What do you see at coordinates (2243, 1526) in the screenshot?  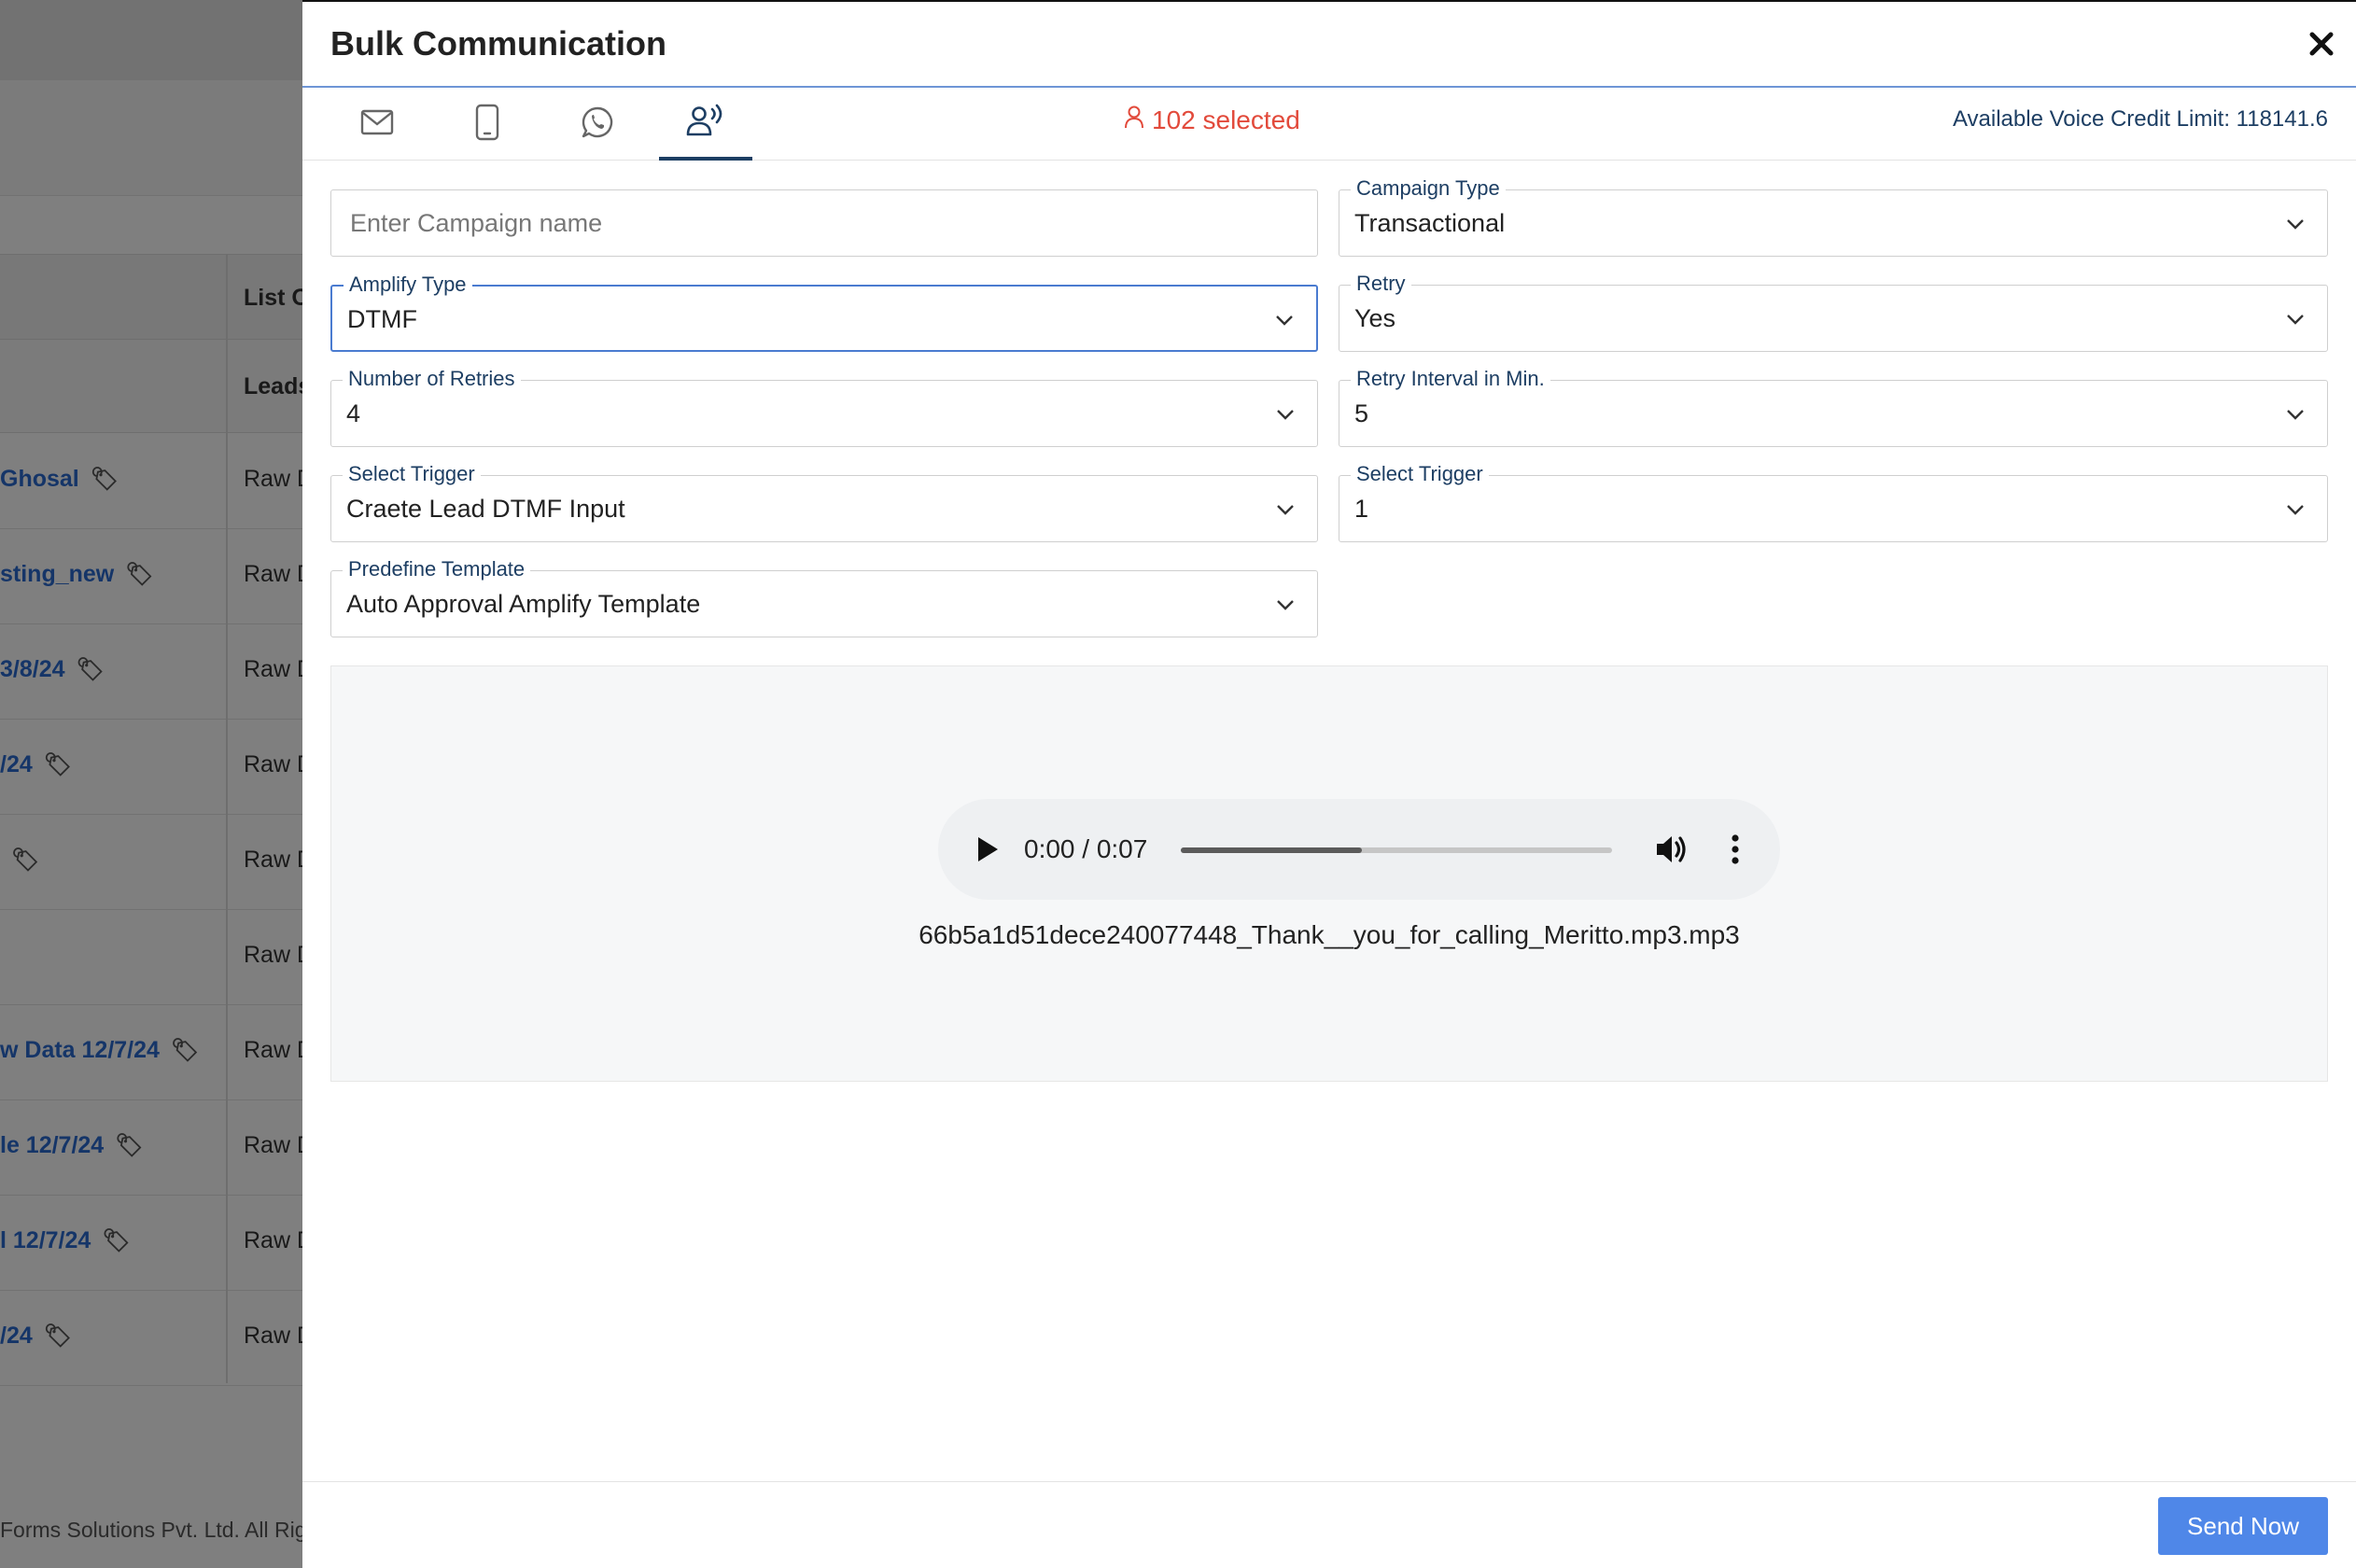 I see `send-now-button: Send Now` at bounding box center [2243, 1526].